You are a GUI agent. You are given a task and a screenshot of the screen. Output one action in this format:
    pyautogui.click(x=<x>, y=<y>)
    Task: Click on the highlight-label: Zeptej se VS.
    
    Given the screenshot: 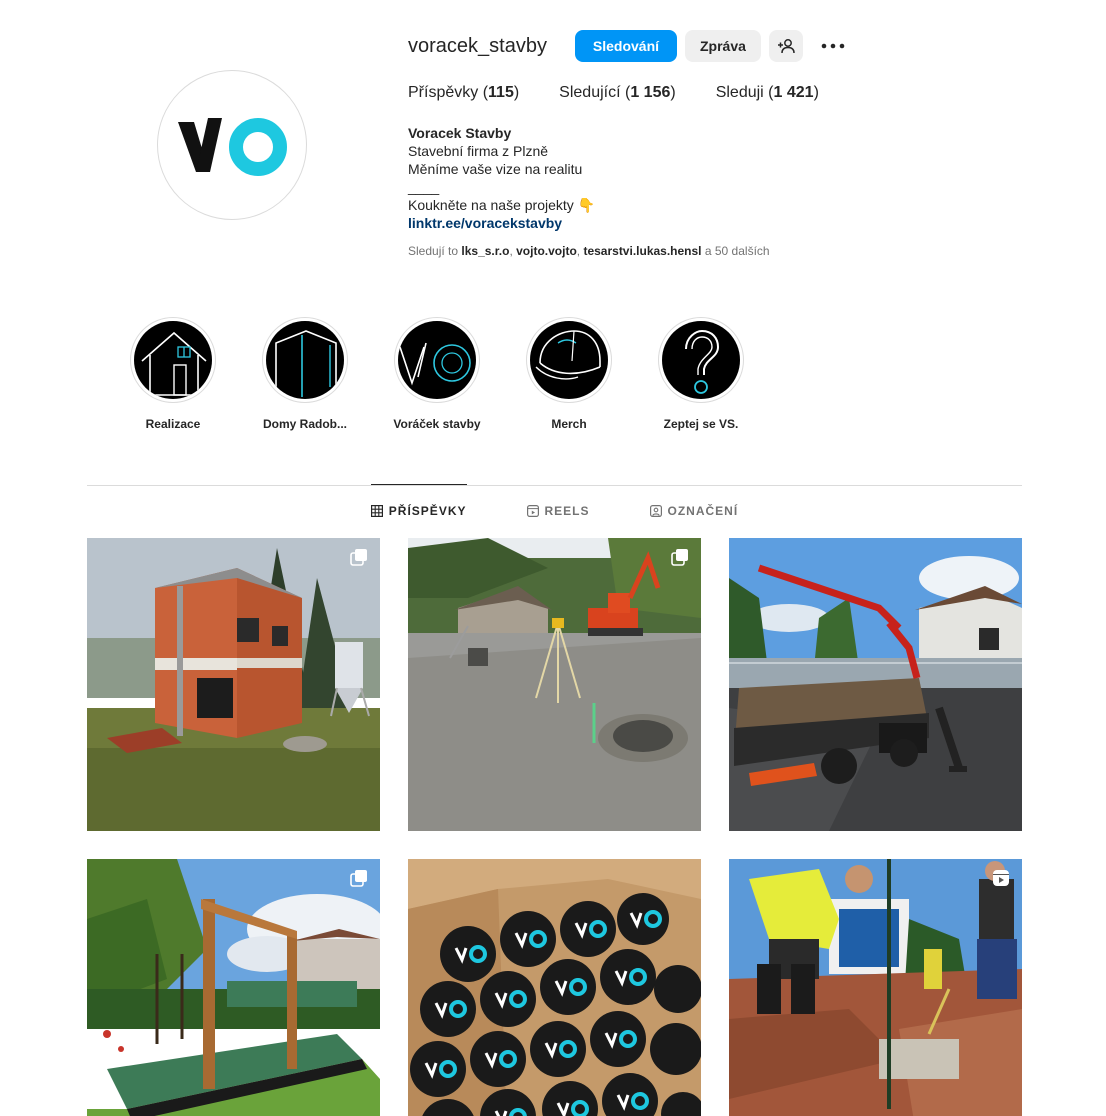 What is the action you would take?
    pyautogui.click(x=701, y=424)
    